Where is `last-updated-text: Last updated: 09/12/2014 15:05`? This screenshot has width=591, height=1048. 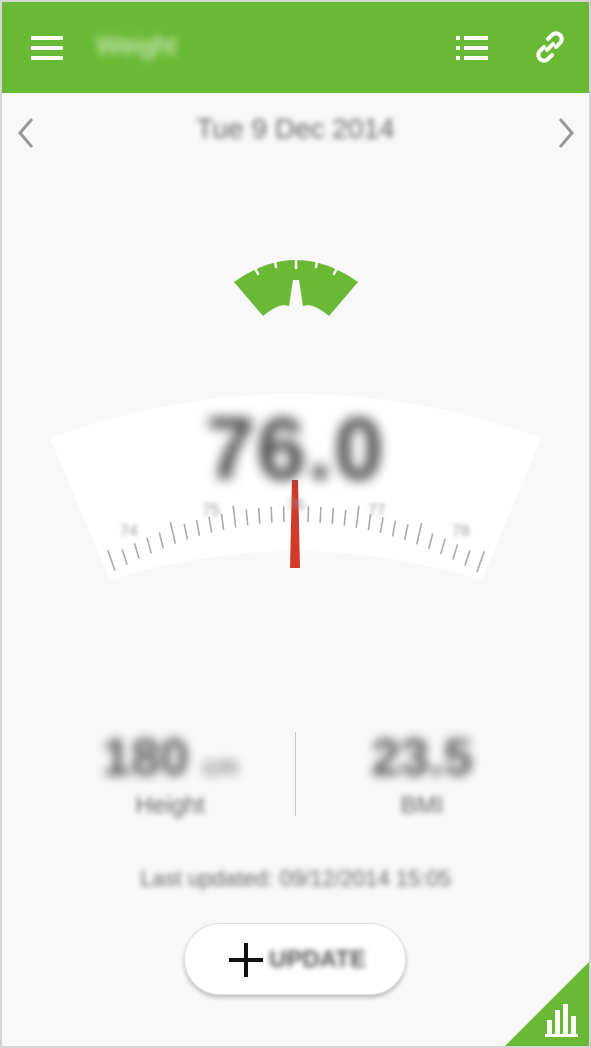
last-updated-text: Last updated: 09/12/2014 15:05 is located at coordinates (295, 878).